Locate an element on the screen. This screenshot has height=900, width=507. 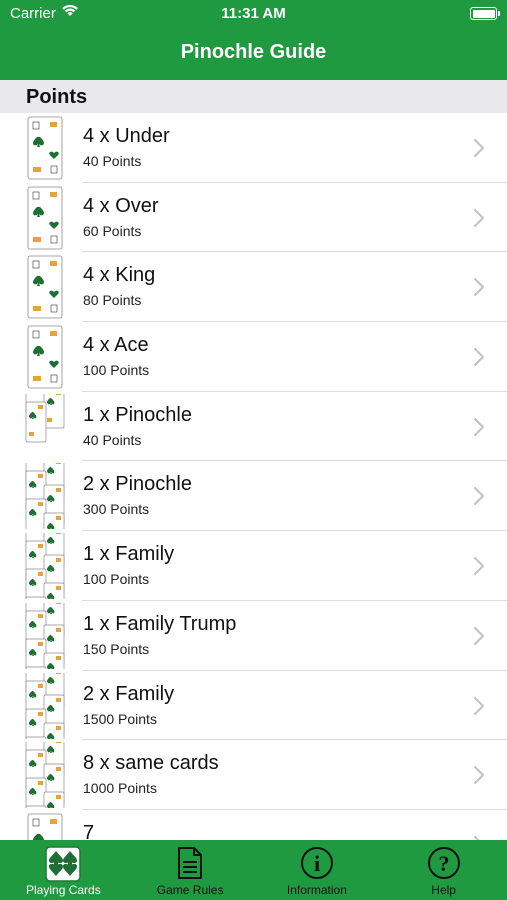
list-item: 1 x Pinochle 40 Points is located at coordinates (253, 417).